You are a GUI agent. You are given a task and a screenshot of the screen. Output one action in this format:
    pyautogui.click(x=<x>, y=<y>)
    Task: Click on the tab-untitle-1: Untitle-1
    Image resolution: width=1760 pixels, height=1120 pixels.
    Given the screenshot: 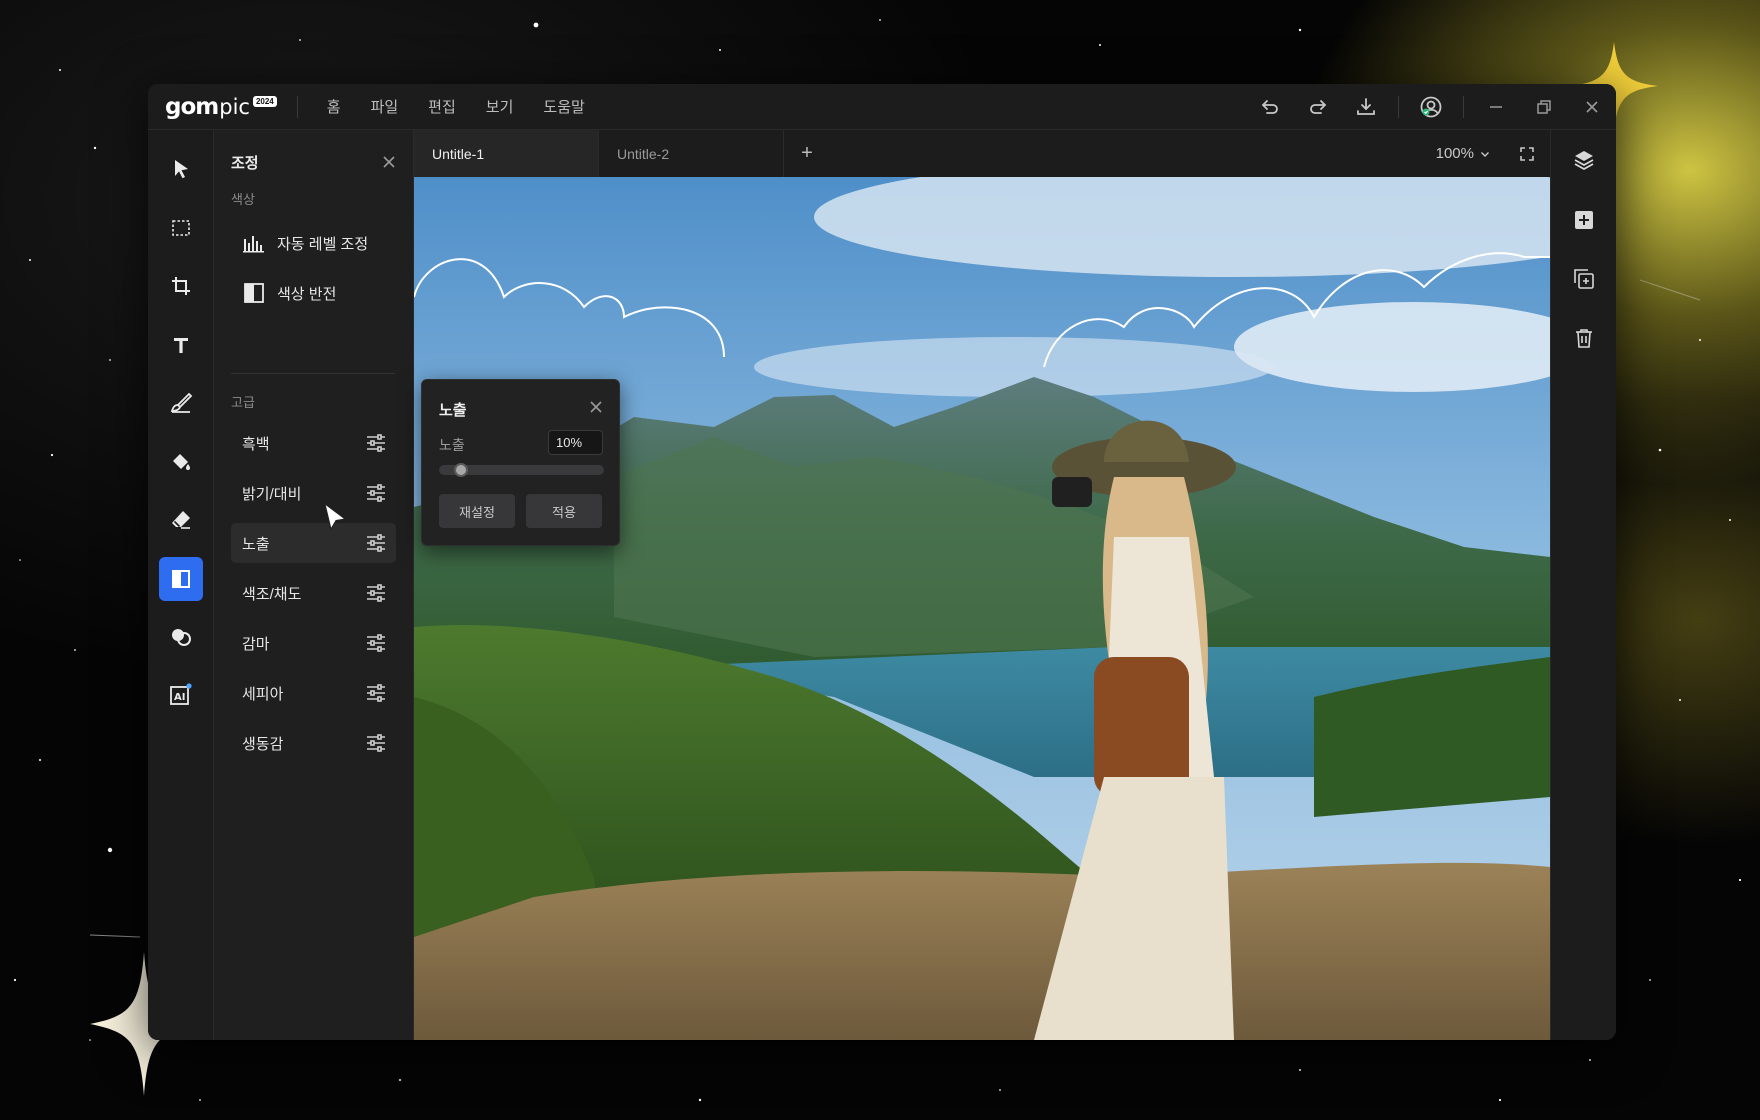 What is the action you would take?
    pyautogui.click(x=506, y=153)
    